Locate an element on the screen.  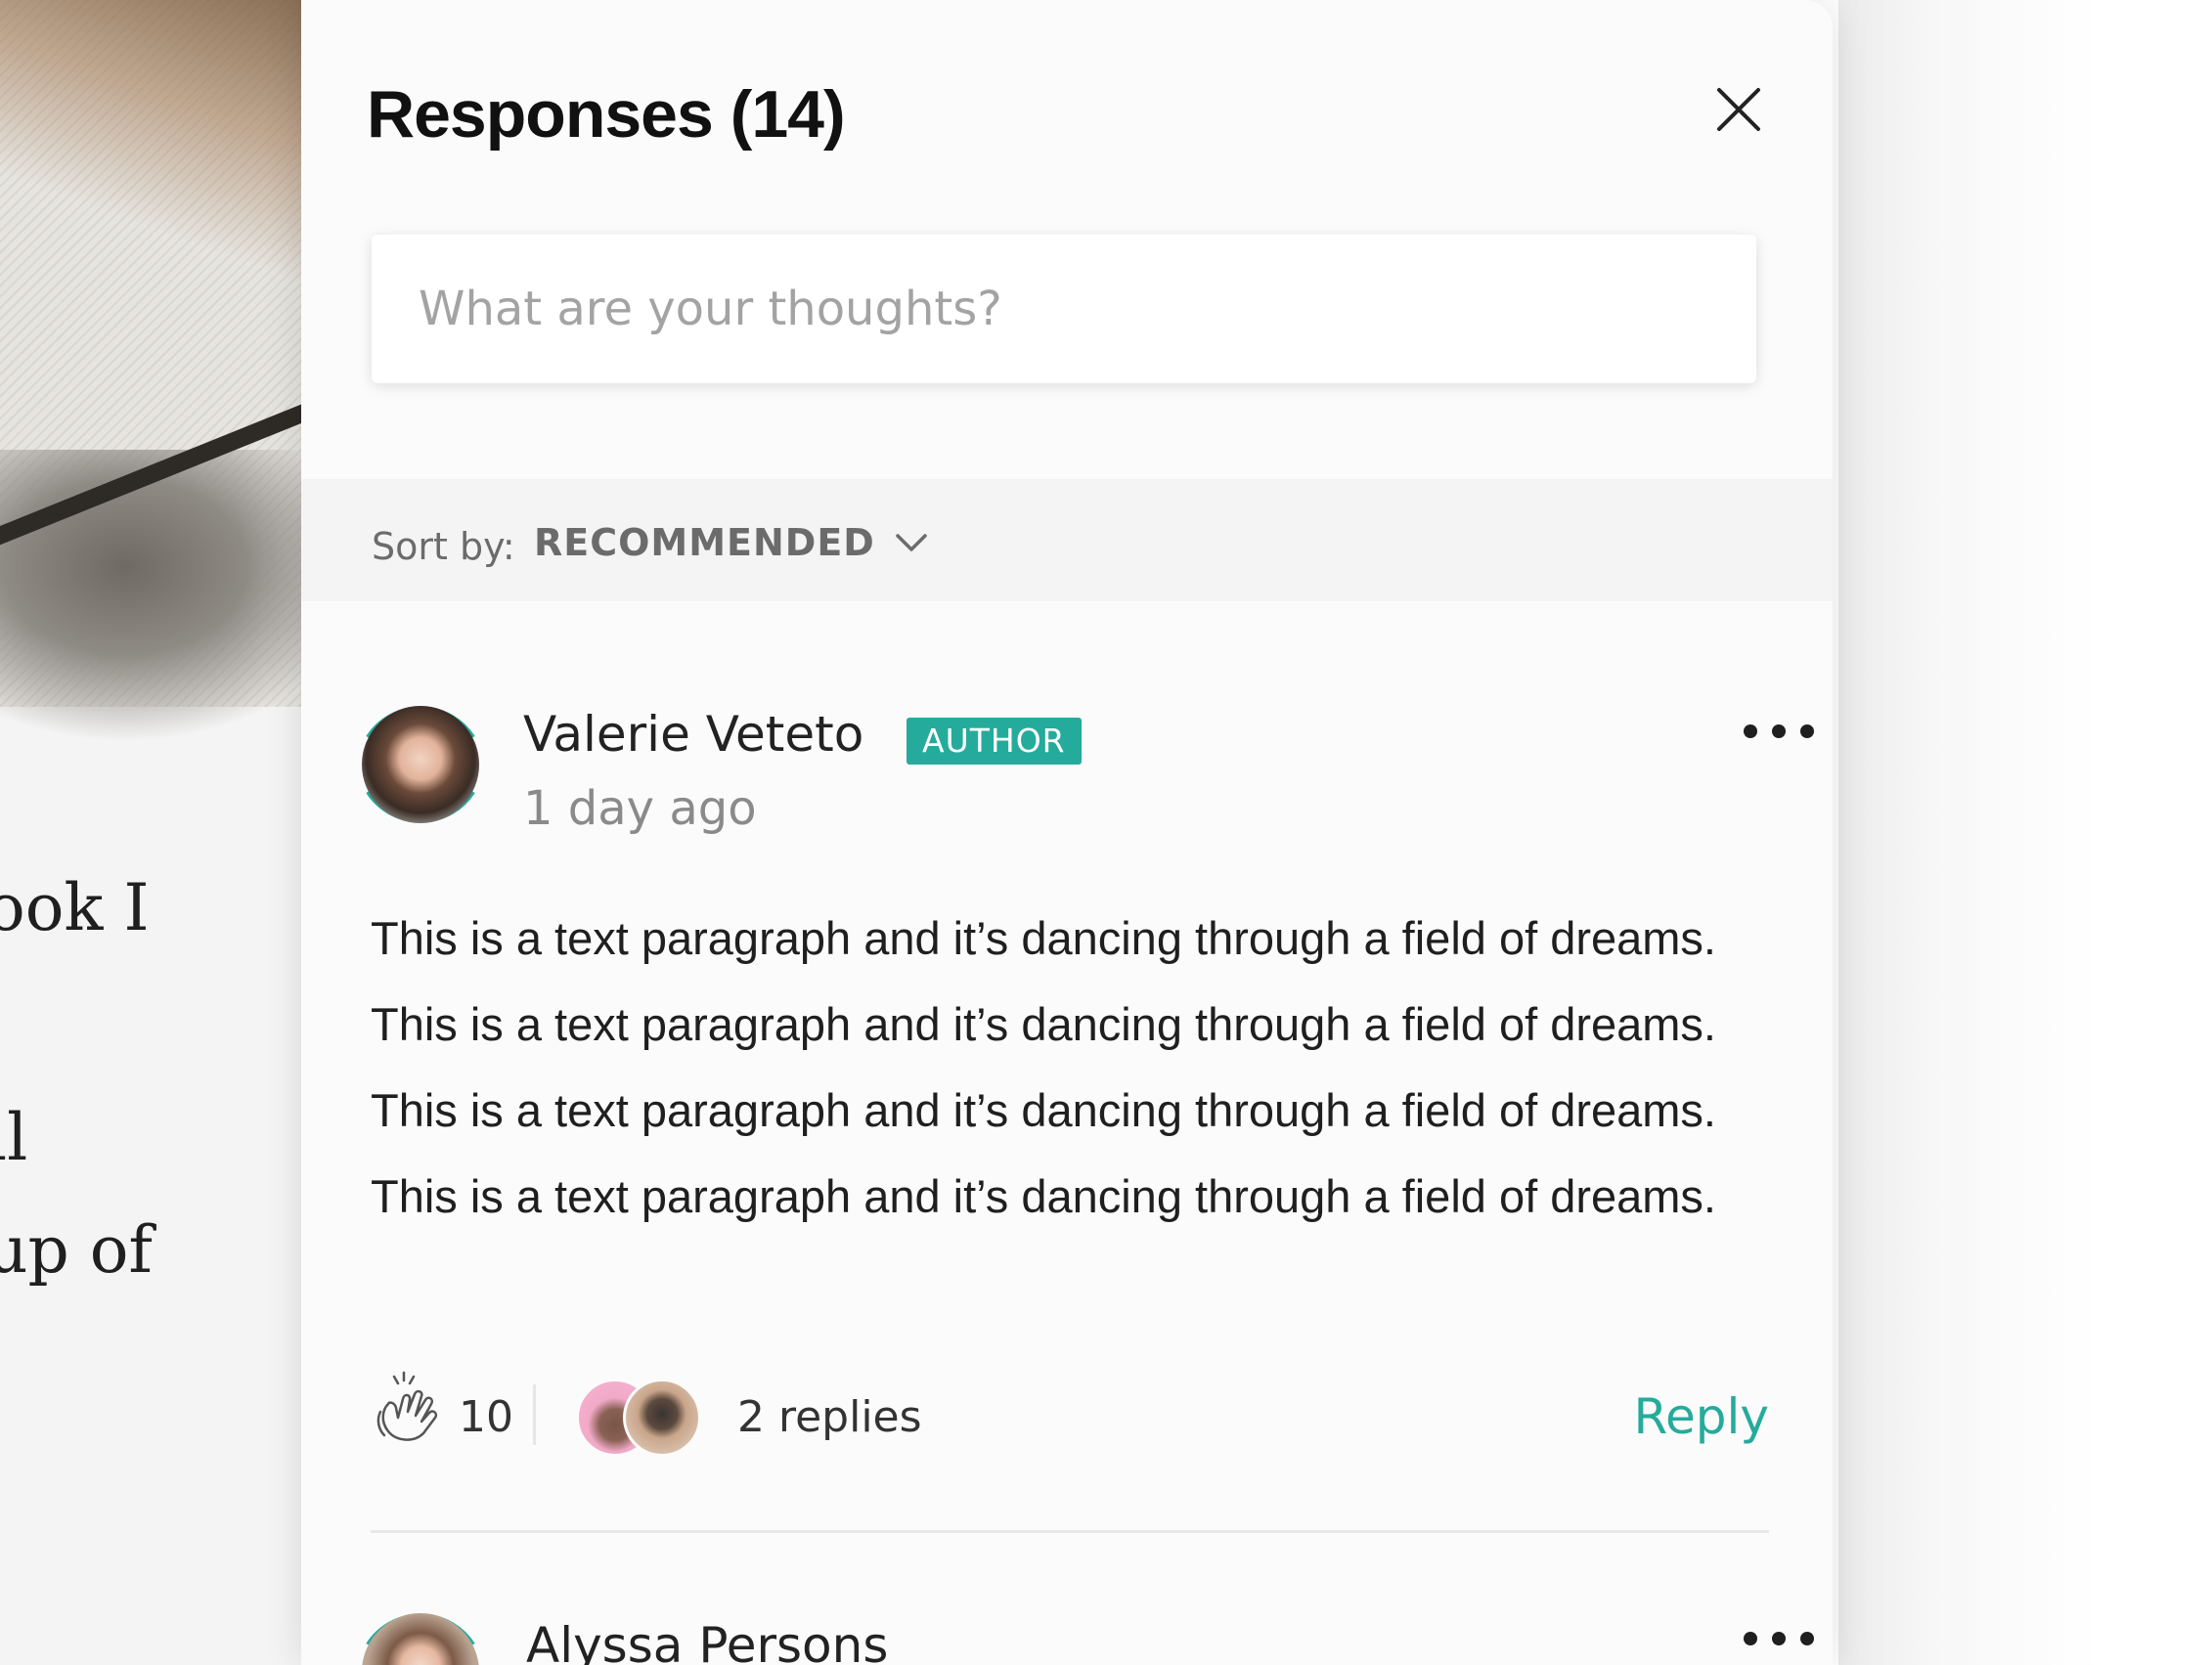
response-composer is located at coordinates (1064, 309).